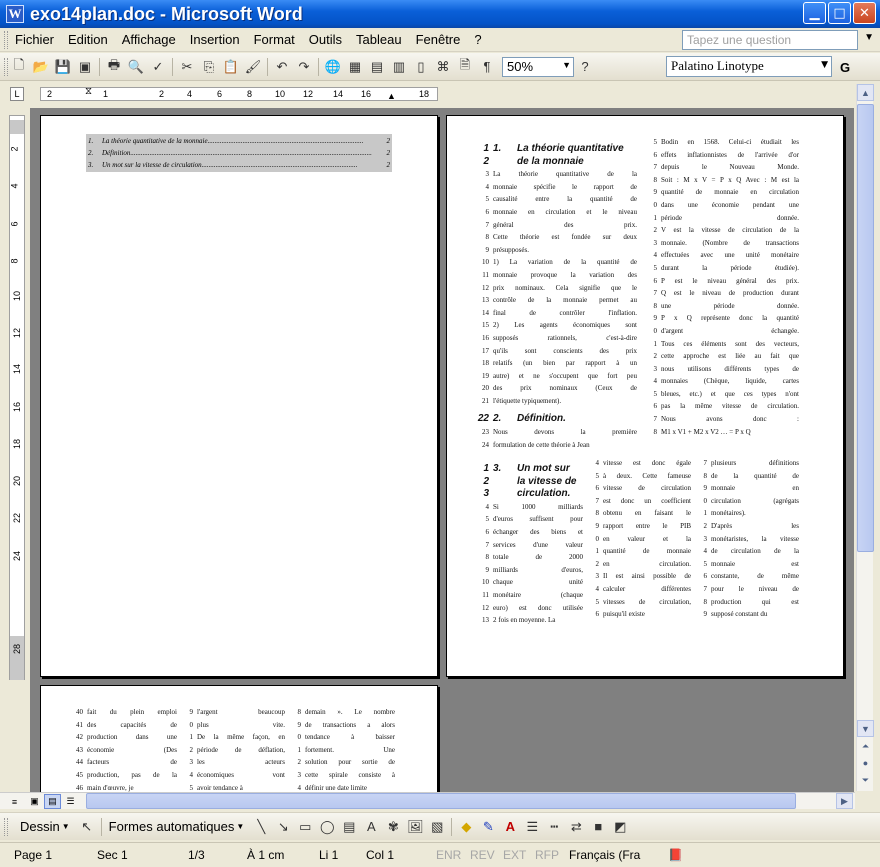  What do you see at coordinates (730, 394) in the screenshot?
I see `line-text: bleues, etc.) et que ces types n'ont` at bounding box center [730, 394].